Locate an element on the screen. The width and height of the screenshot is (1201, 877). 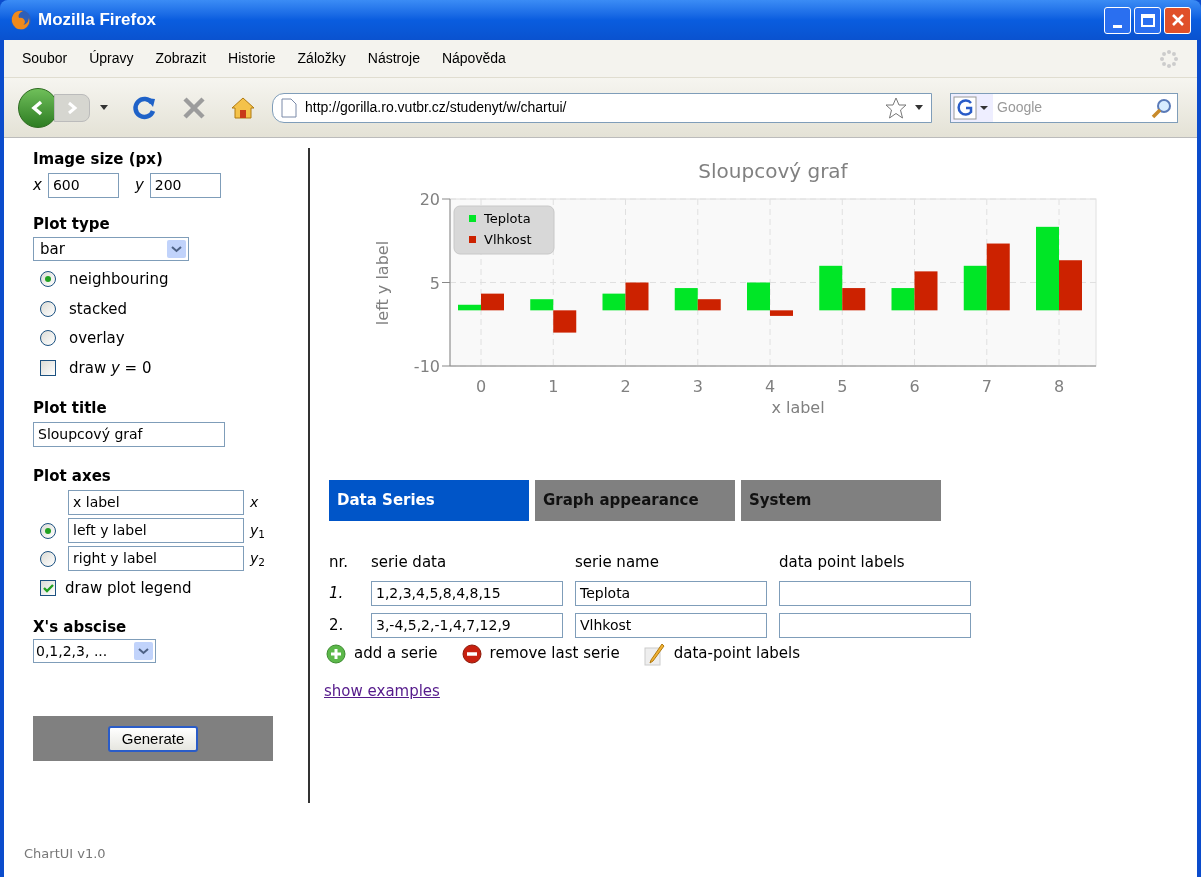
generate-button: Generate is located at coordinates (153, 738).